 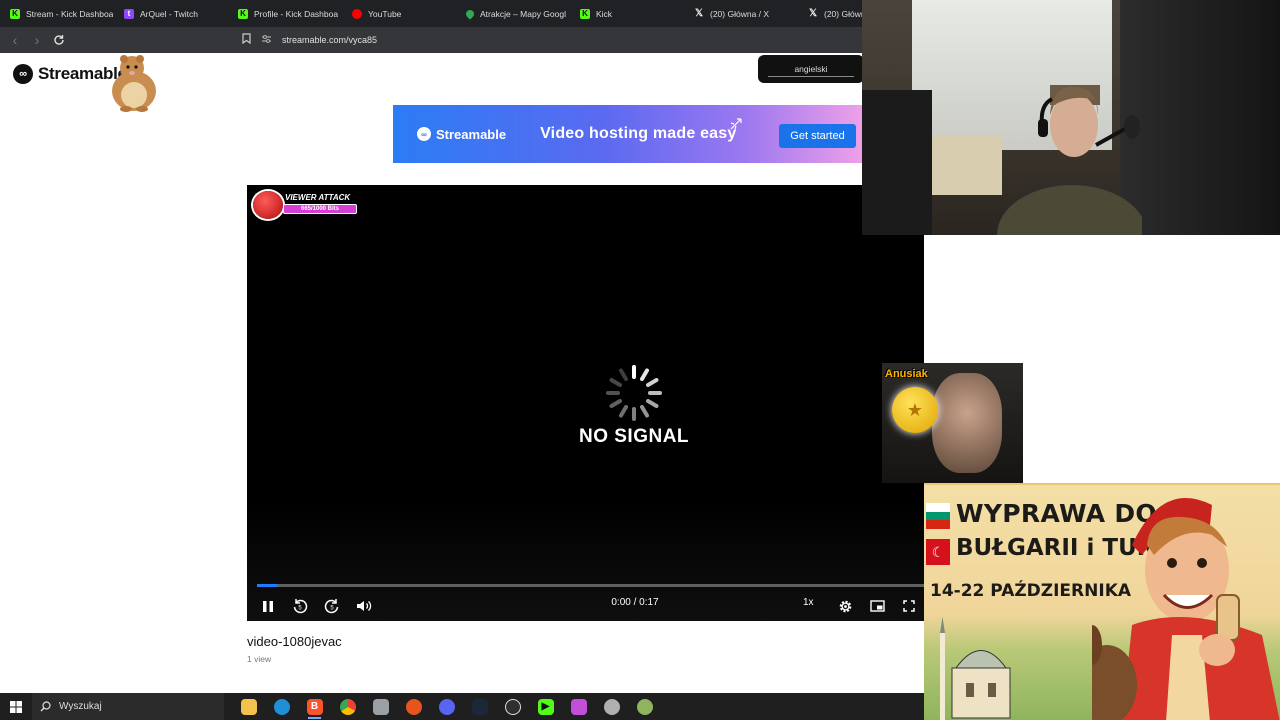 What do you see at coordinates (266, 40) in the screenshot?
I see `site-info-icon` at bounding box center [266, 40].